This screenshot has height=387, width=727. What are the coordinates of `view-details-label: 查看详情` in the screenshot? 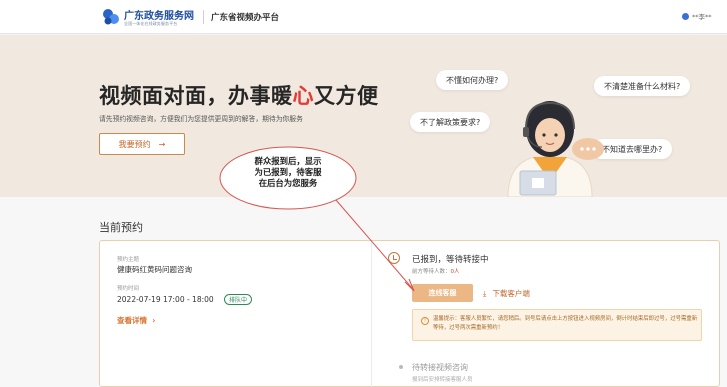 It's located at (132, 320).